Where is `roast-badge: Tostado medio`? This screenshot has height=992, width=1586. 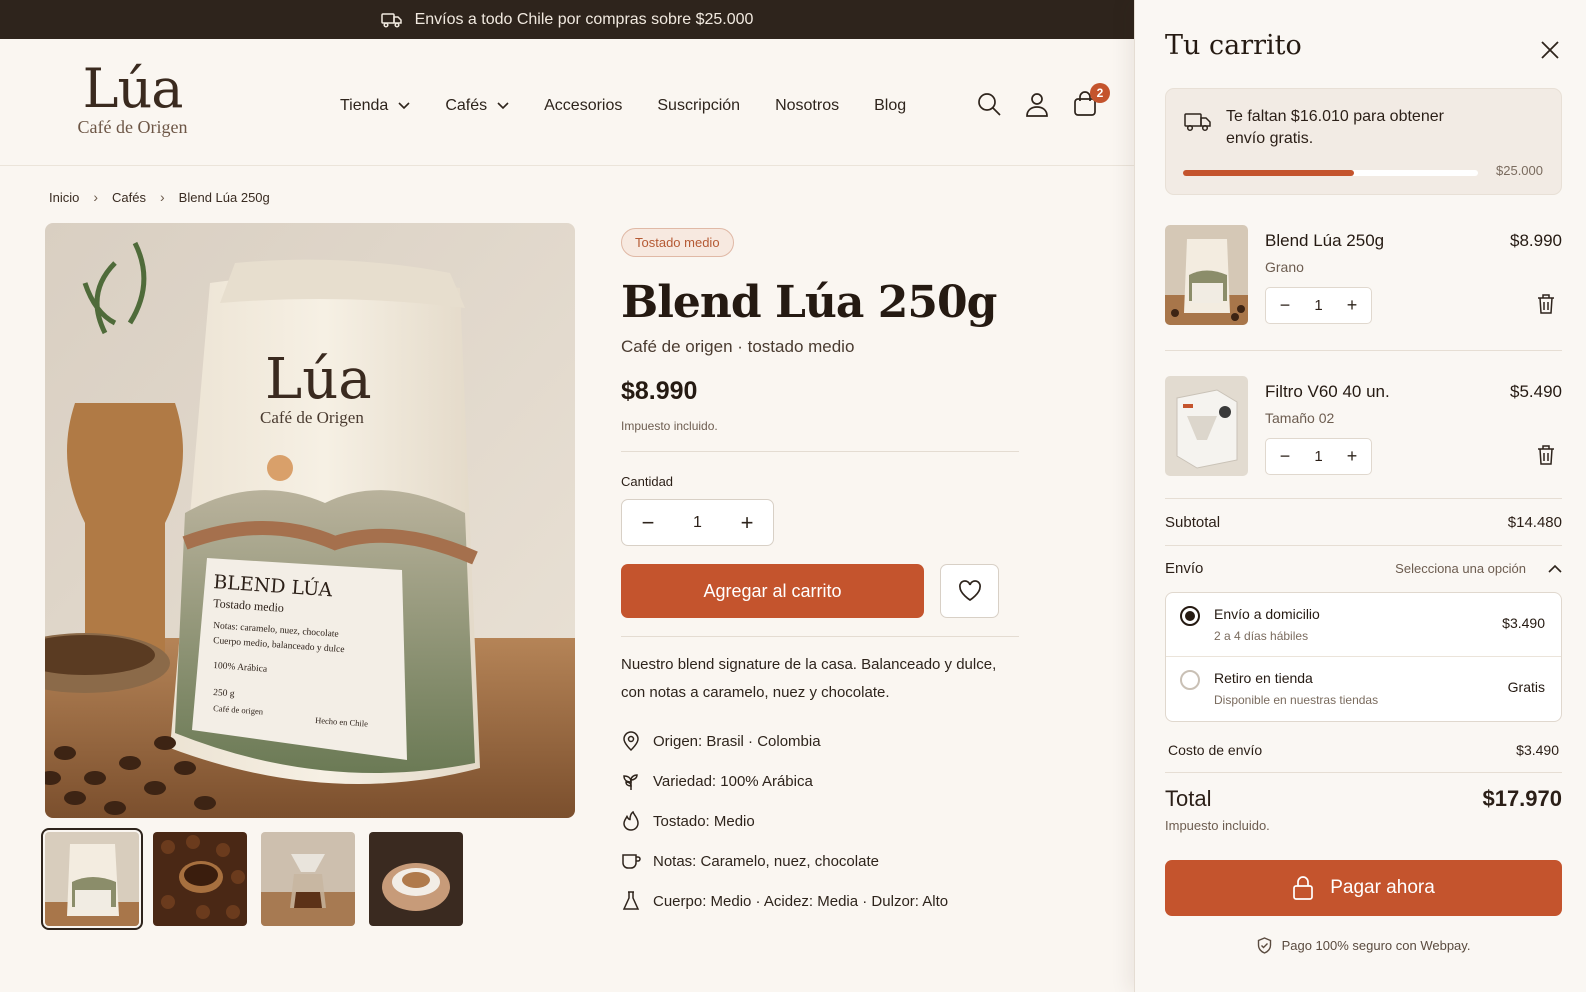
roast-badge: Tostado medio is located at coordinates (677, 242).